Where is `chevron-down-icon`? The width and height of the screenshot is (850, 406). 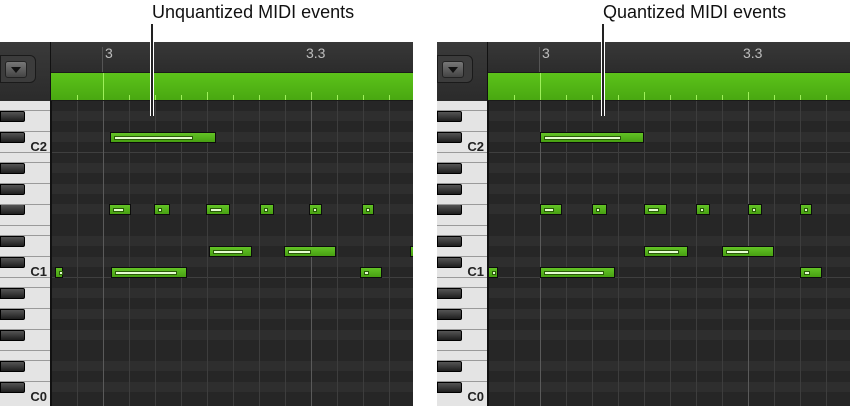
chevron-down-icon is located at coordinates (453, 69).